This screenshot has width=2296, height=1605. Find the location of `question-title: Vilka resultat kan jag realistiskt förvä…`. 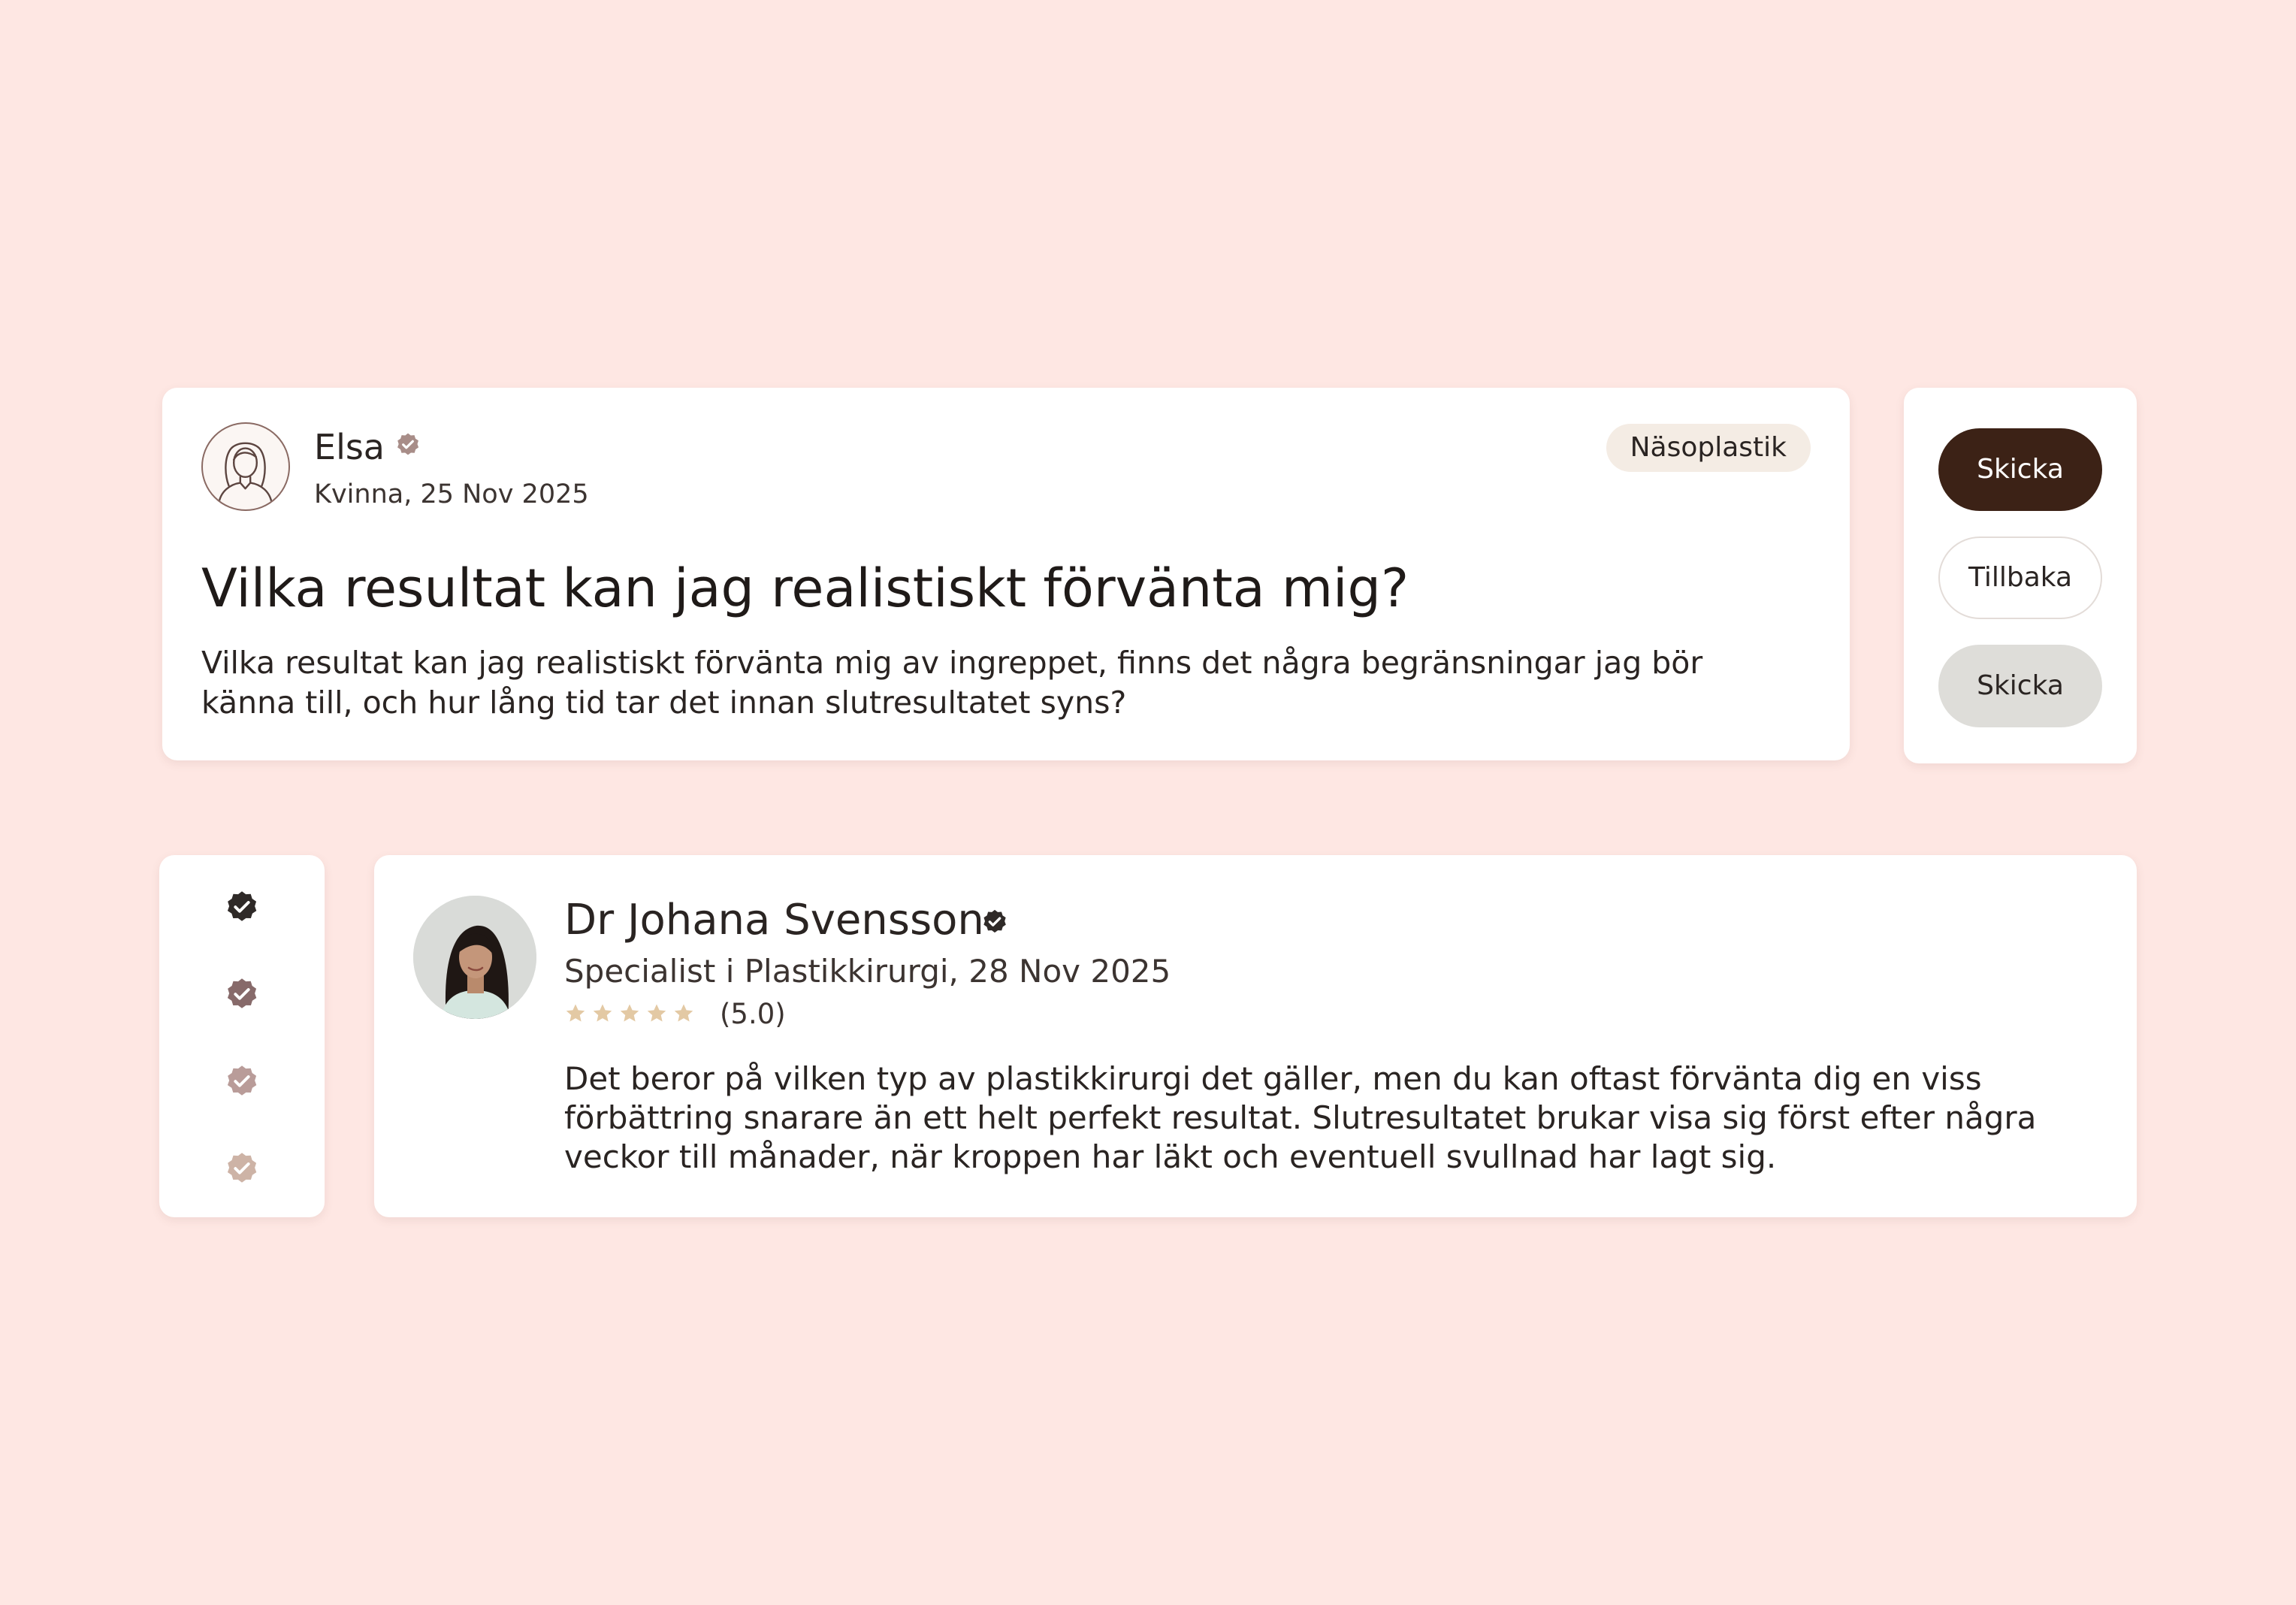

question-title: Vilka resultat kan jag realistiskt förvä… is located at coordinates (805, 588).